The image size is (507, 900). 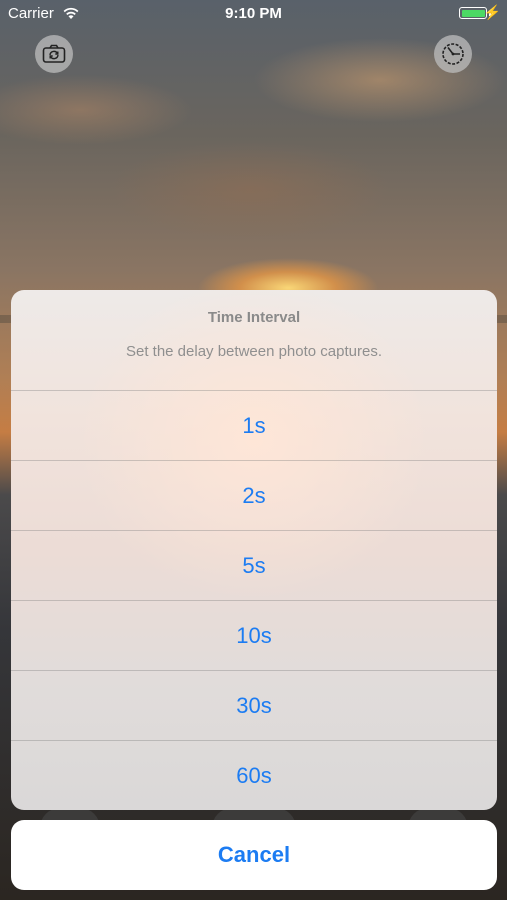 What do you see at coordinates (254, 496) in the screenshot?
I see `option-2s: 2s` at bounding box center [254, 496].